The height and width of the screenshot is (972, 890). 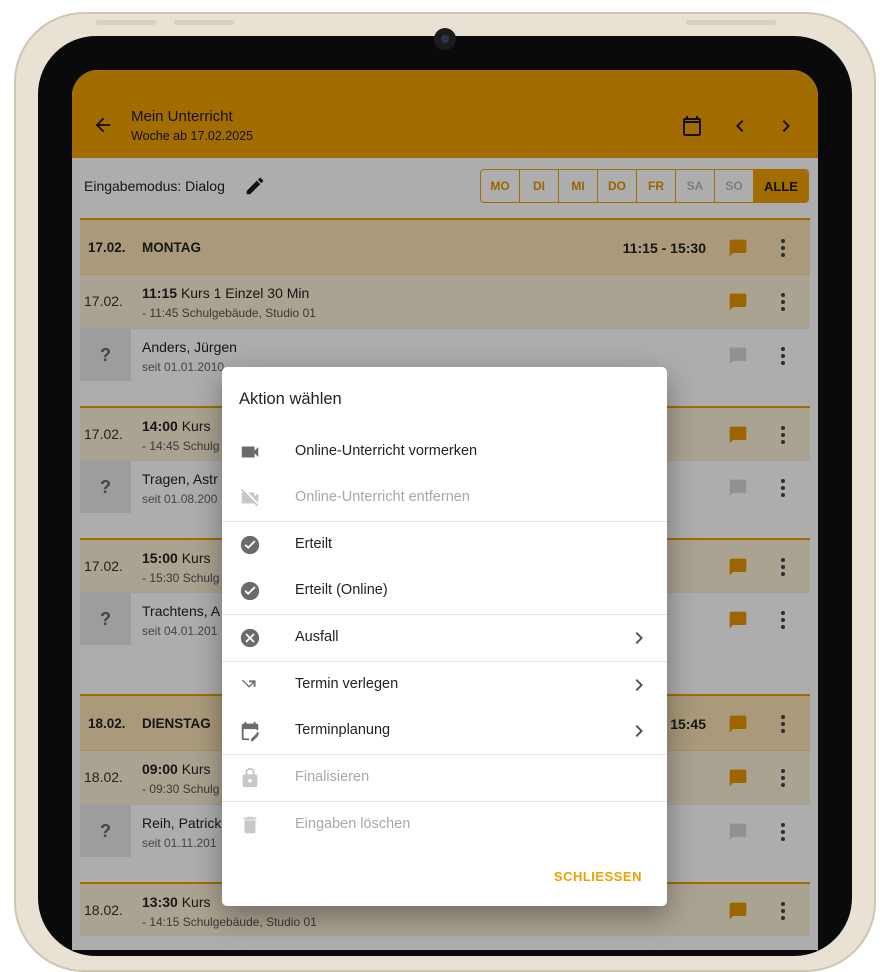 What do you see at coordinates (444, 731) in the screenshot?
I see `action-terminplanung: Terminplanung` at bounding box center [444, 731].